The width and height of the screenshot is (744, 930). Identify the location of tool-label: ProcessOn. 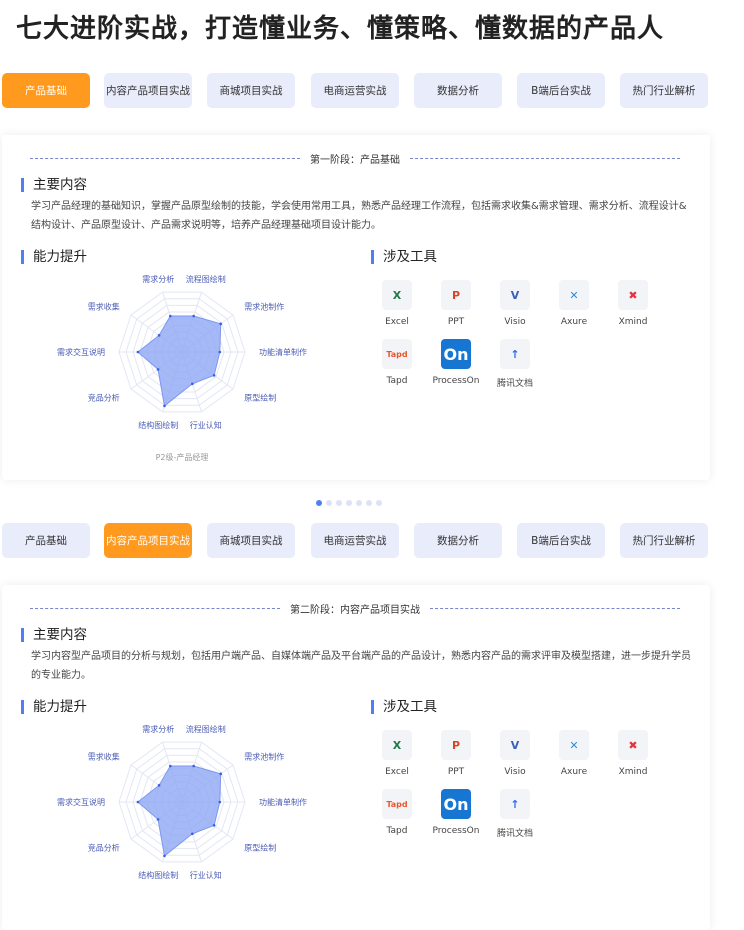
(456, 831).